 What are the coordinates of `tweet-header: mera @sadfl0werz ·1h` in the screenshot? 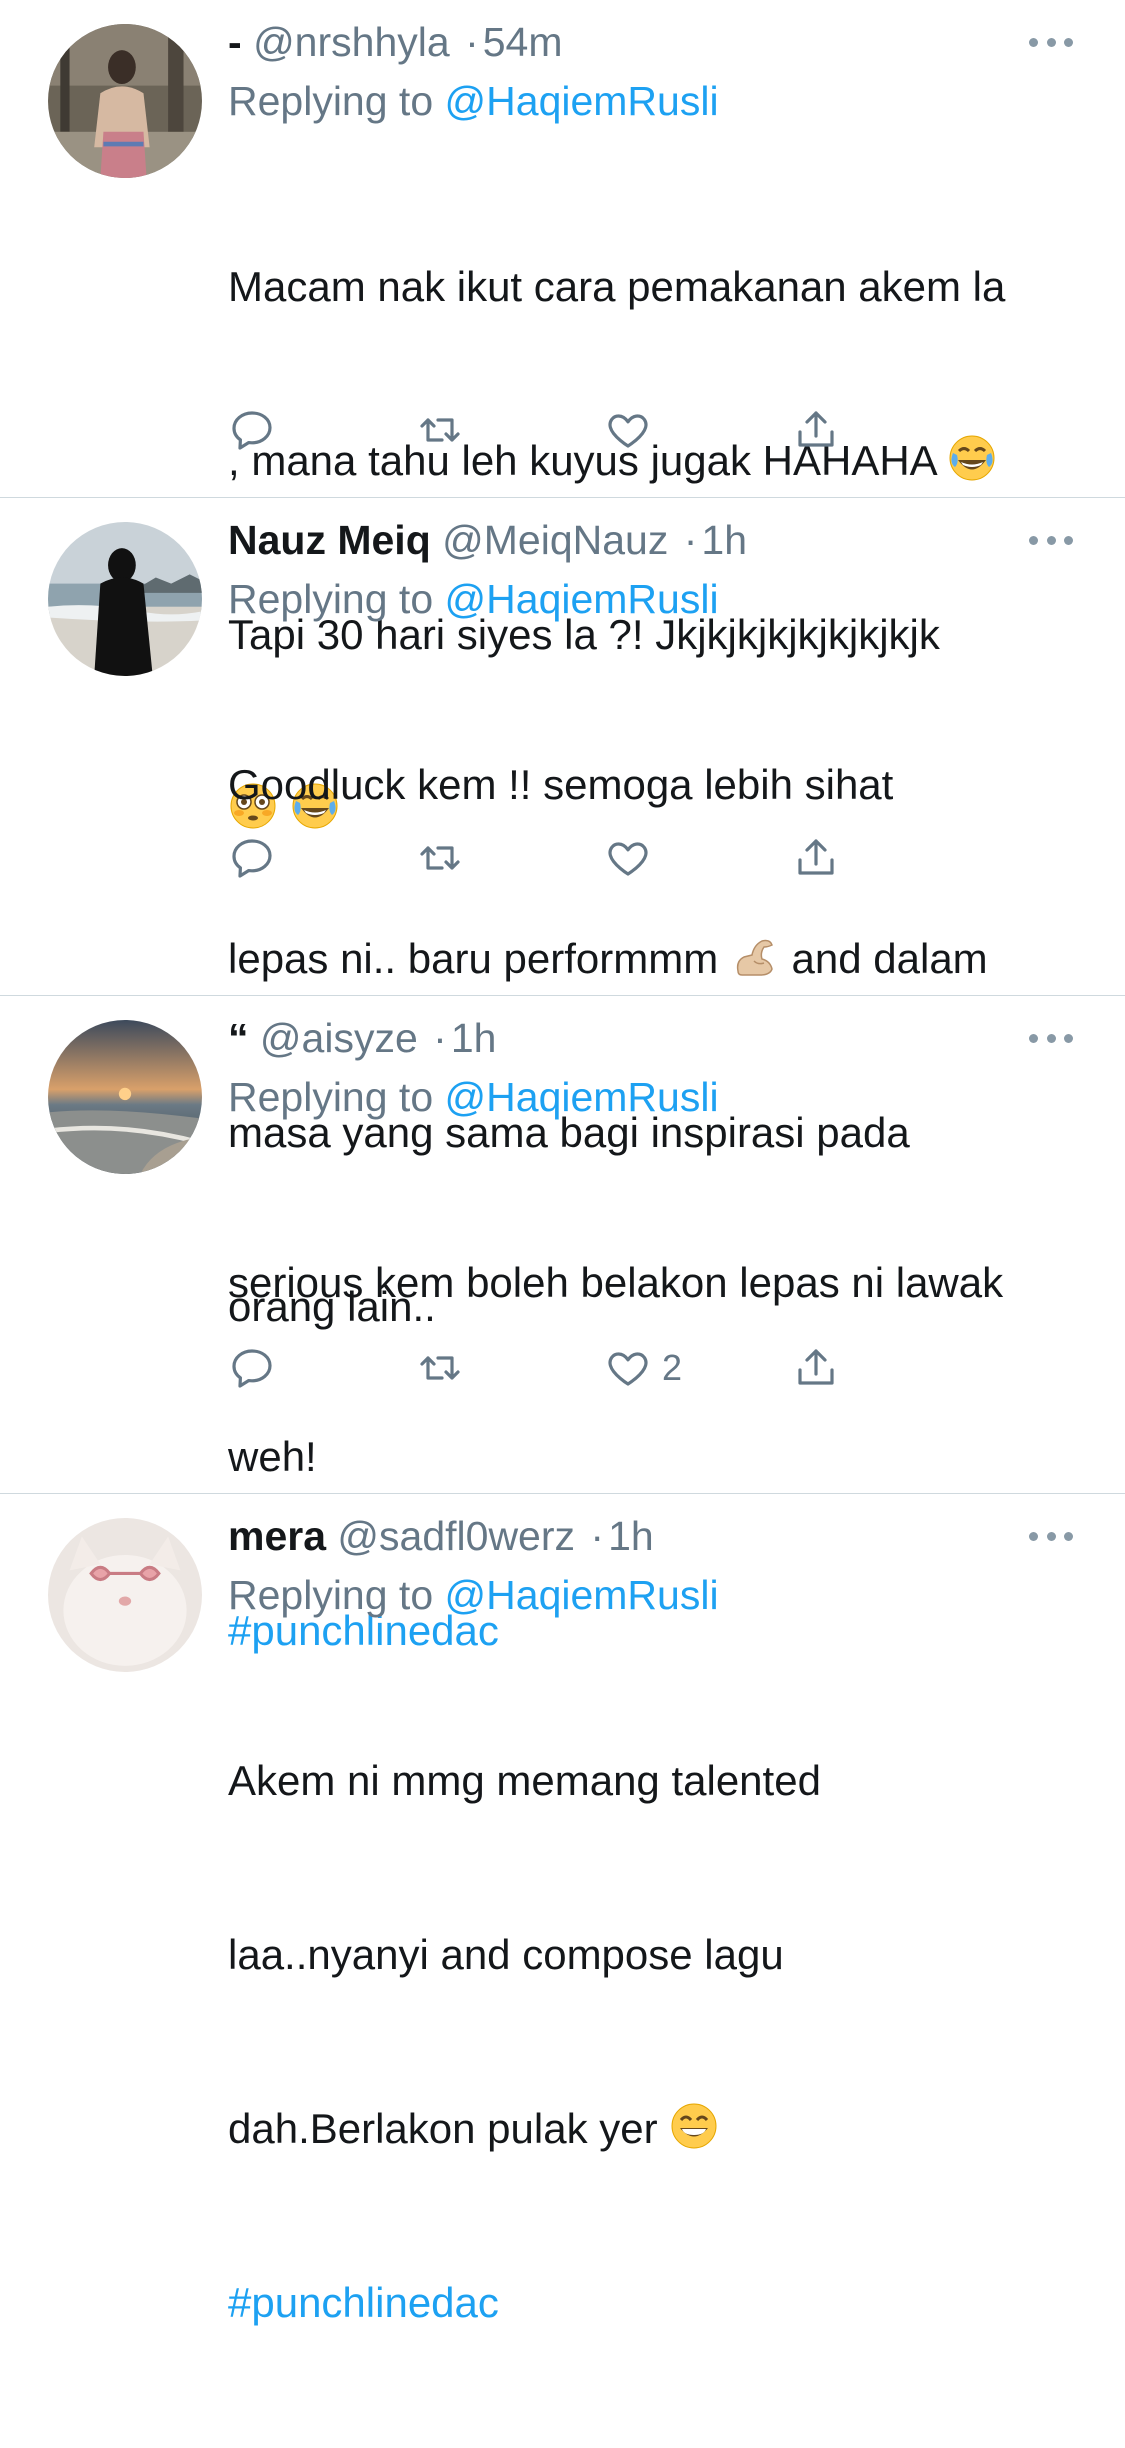 It's located at (648, 1536).